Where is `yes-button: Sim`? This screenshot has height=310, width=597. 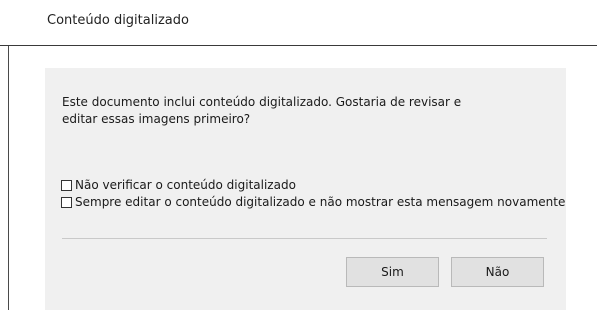
yes-button: Sim is located at coordinates (392, 272).